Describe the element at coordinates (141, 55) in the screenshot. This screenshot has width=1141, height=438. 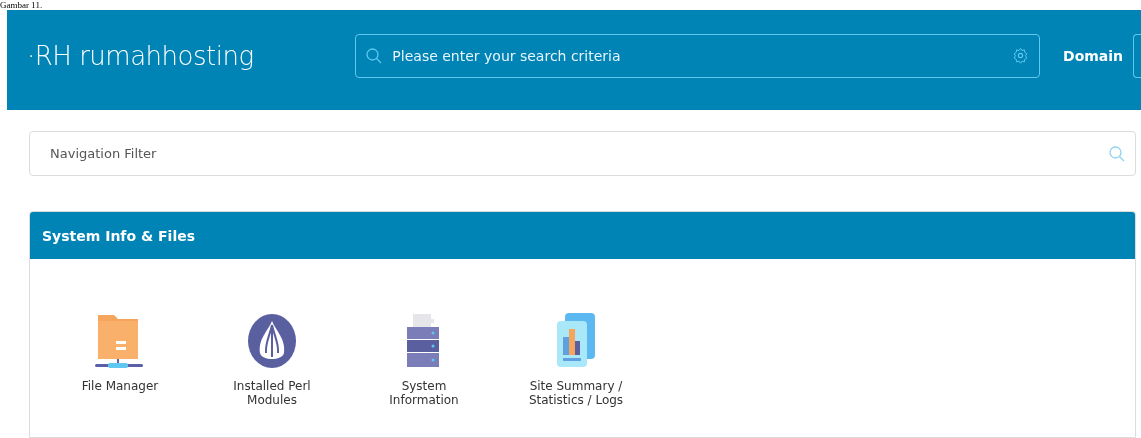
I see `logo: ·RH rumahhosting` at that location.